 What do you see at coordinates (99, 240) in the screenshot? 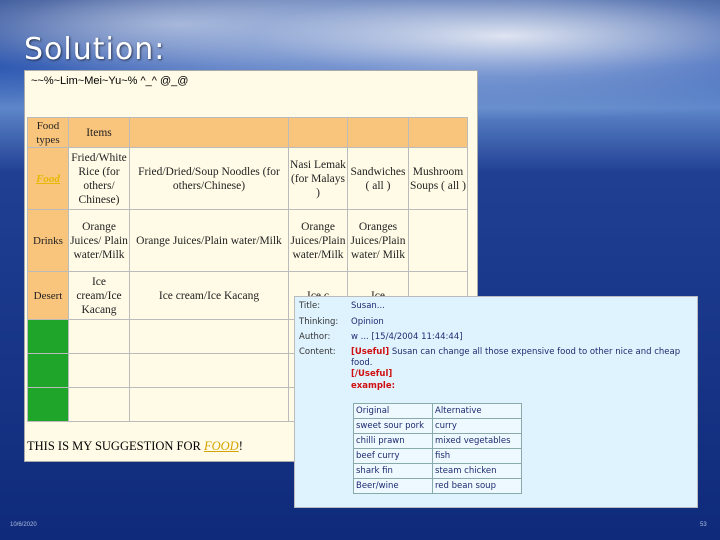
I see `table-cell: Orange Juices/ Plain water/Milk` at bounding box center [99, 240].